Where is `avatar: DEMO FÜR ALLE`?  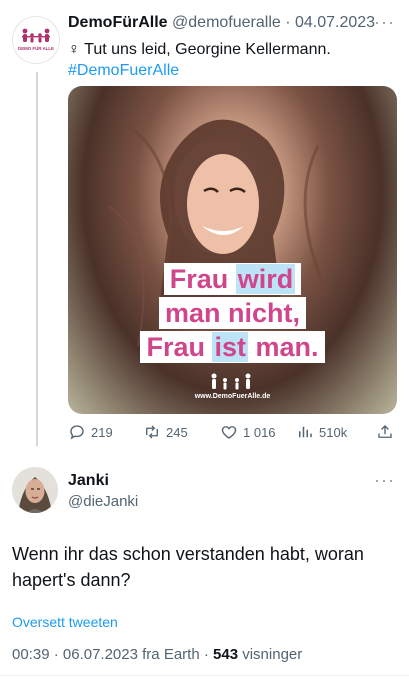
avatar: DEMO FÜR ALLE is located at coordinates (36, 40).